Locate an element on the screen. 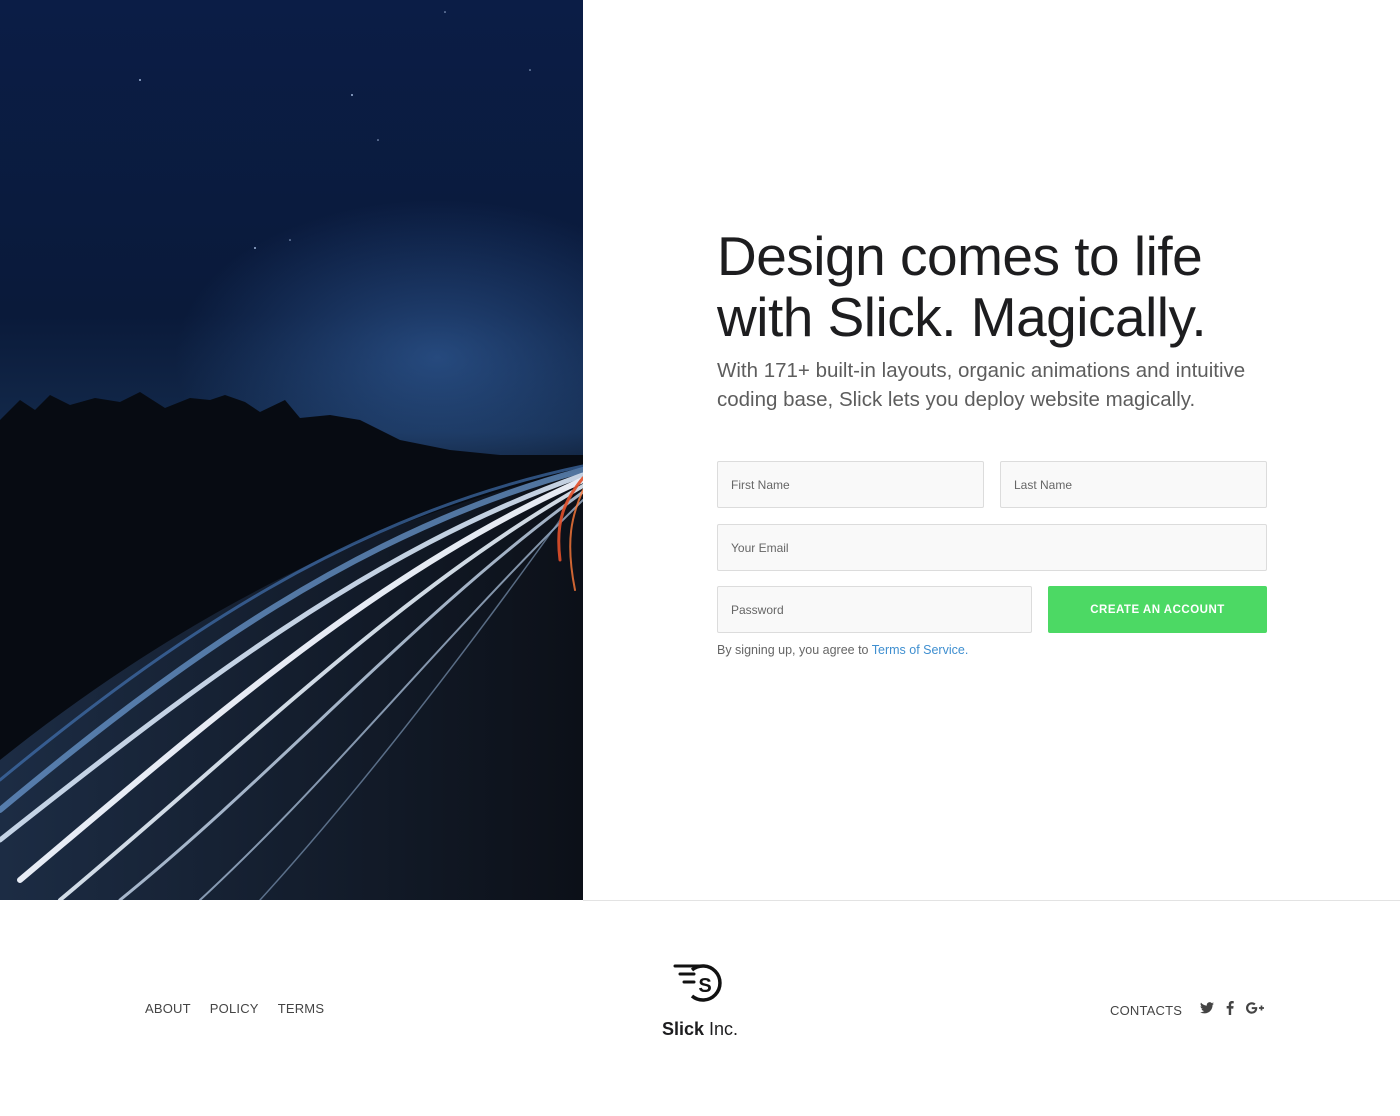 The width and height of the screenshot is (1400, 1116). first-name-field is located at coordinates (850, 484).